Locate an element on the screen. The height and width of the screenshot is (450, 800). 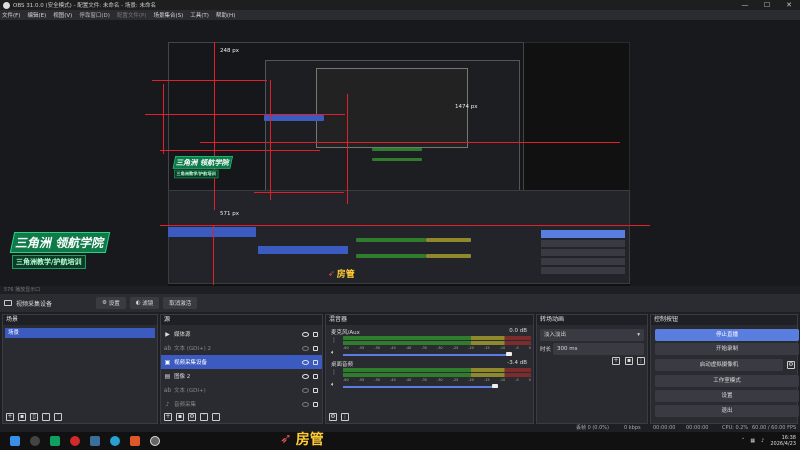
exit-button: 退出 is located at coordinates (727, 411).